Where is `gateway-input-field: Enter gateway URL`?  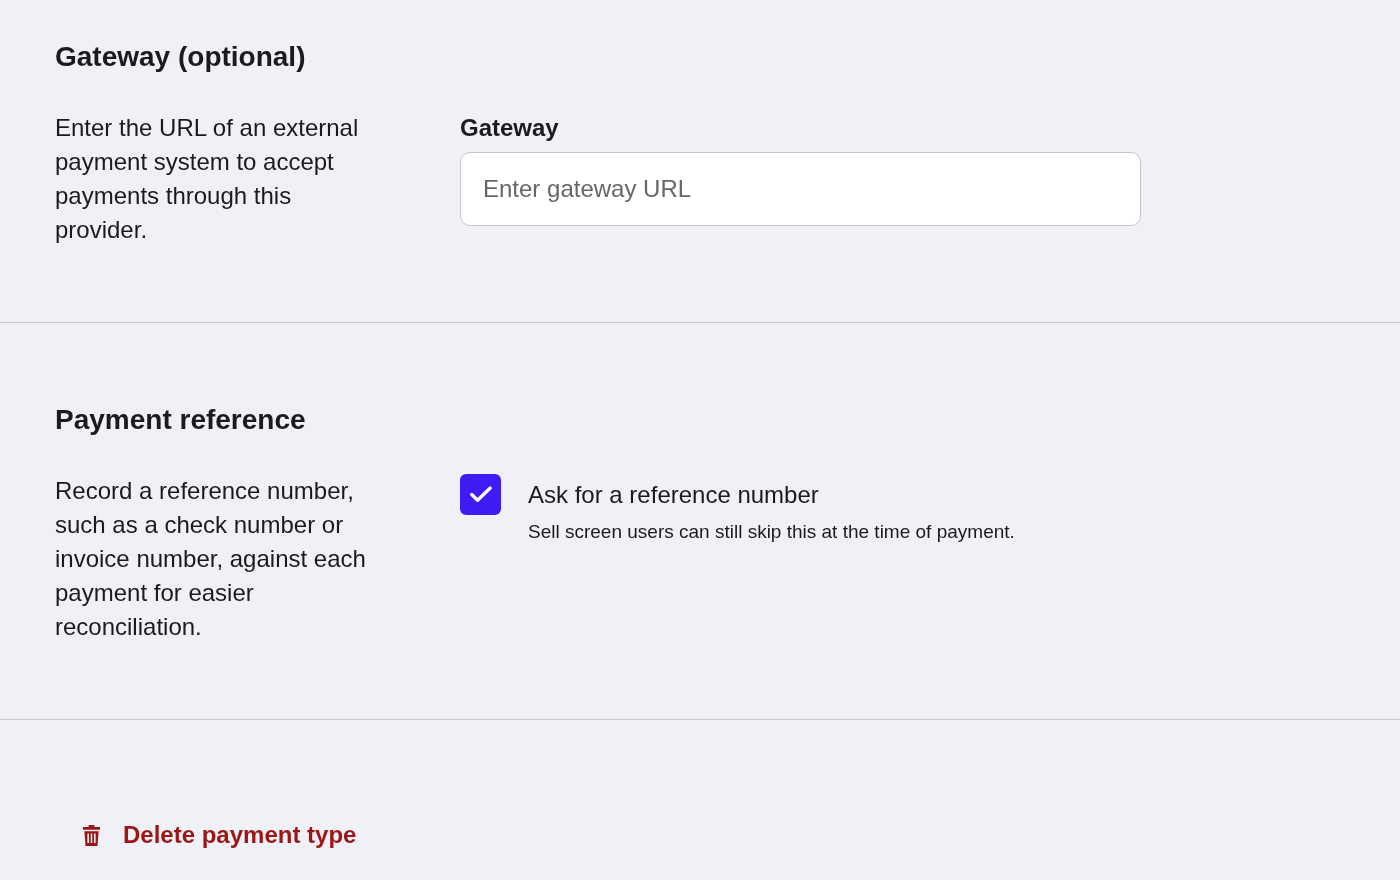 gateway-input-field: Enter gateway URL is located at coordinates (800, 189).